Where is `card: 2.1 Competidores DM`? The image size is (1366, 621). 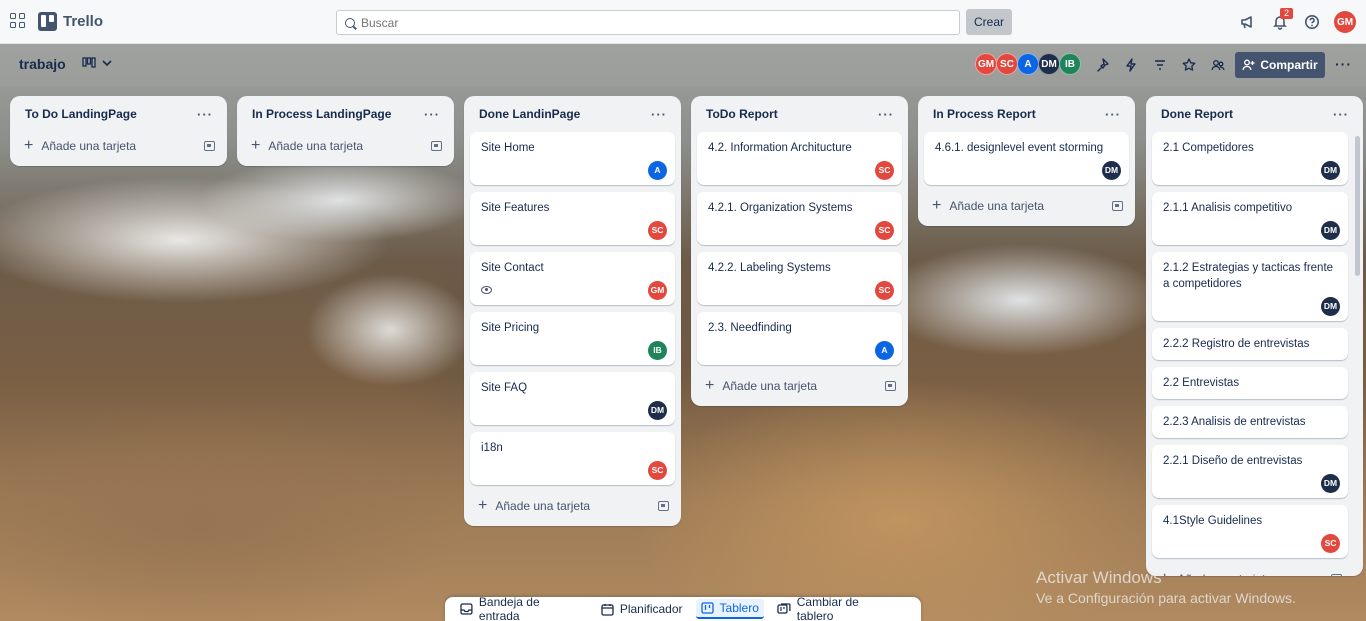
card: 2.1 Competidores DM is located at coordinates (1250, 158).